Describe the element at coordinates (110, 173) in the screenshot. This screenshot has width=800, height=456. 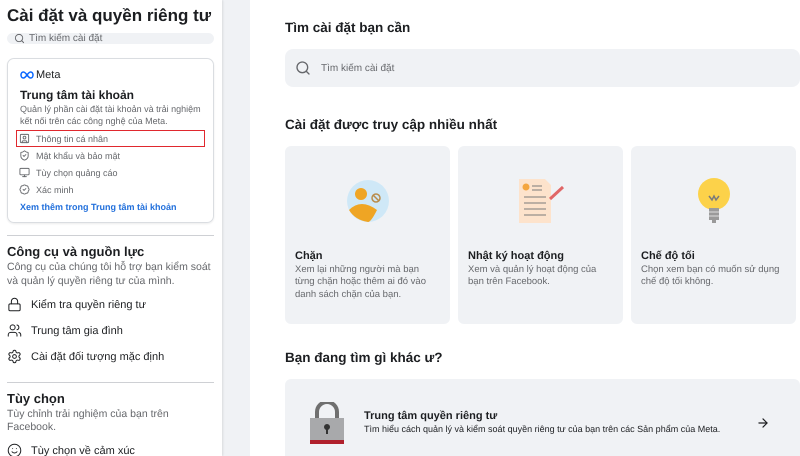
I see `account-menu-item: Tùy chọn quảng cáo` at that location.